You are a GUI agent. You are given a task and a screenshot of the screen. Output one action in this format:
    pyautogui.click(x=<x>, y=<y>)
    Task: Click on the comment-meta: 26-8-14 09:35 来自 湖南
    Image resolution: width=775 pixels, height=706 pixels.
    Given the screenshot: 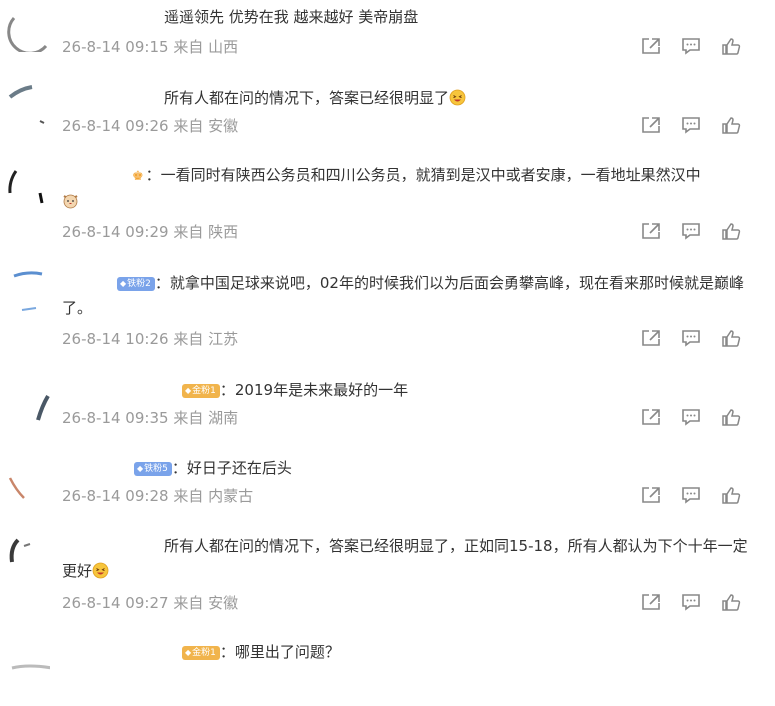 What is the action you would take?
    pyautogui.click(x=150, y=418)
    